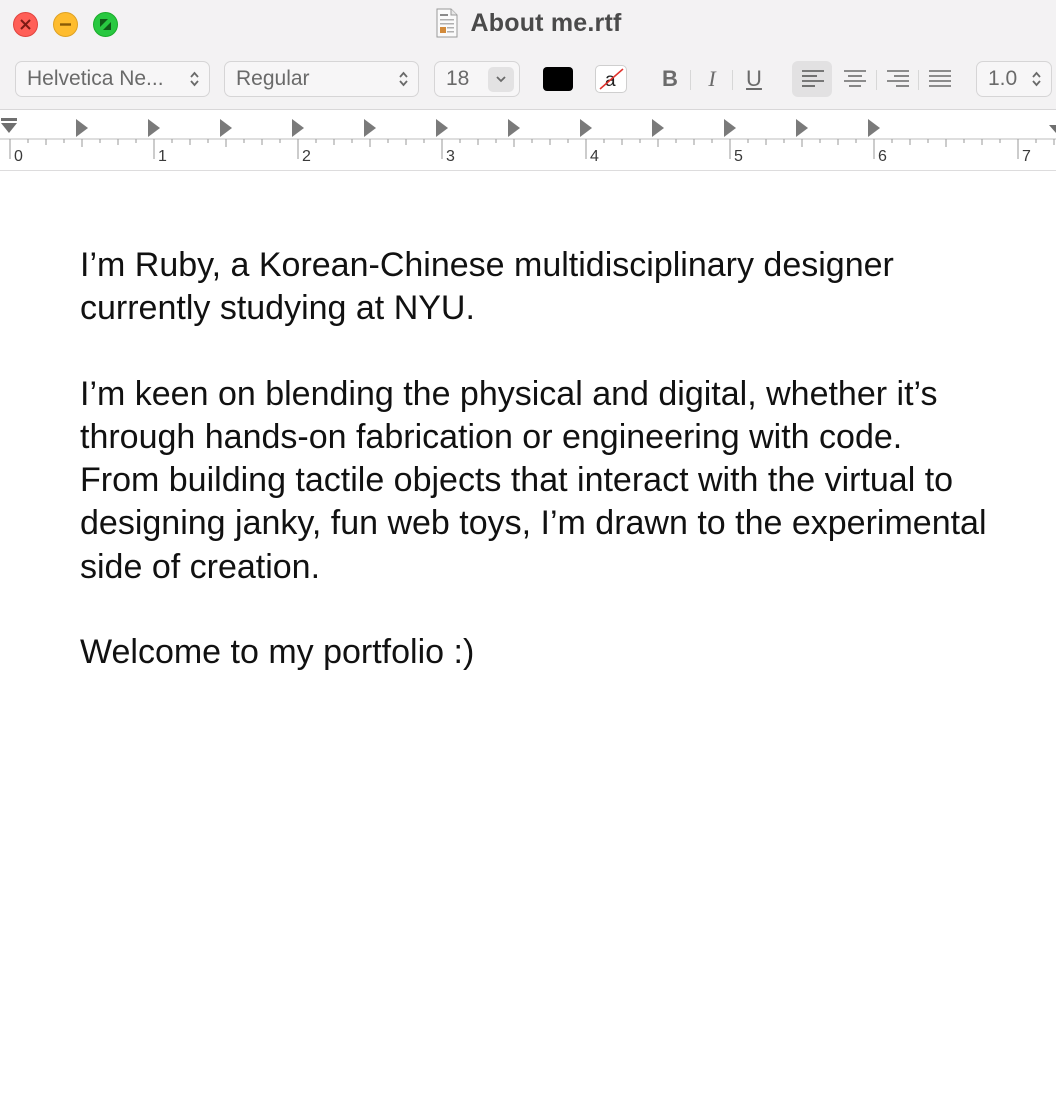  I want to click on paragraph: Welcome to my portfolio :), so click(535, 652).